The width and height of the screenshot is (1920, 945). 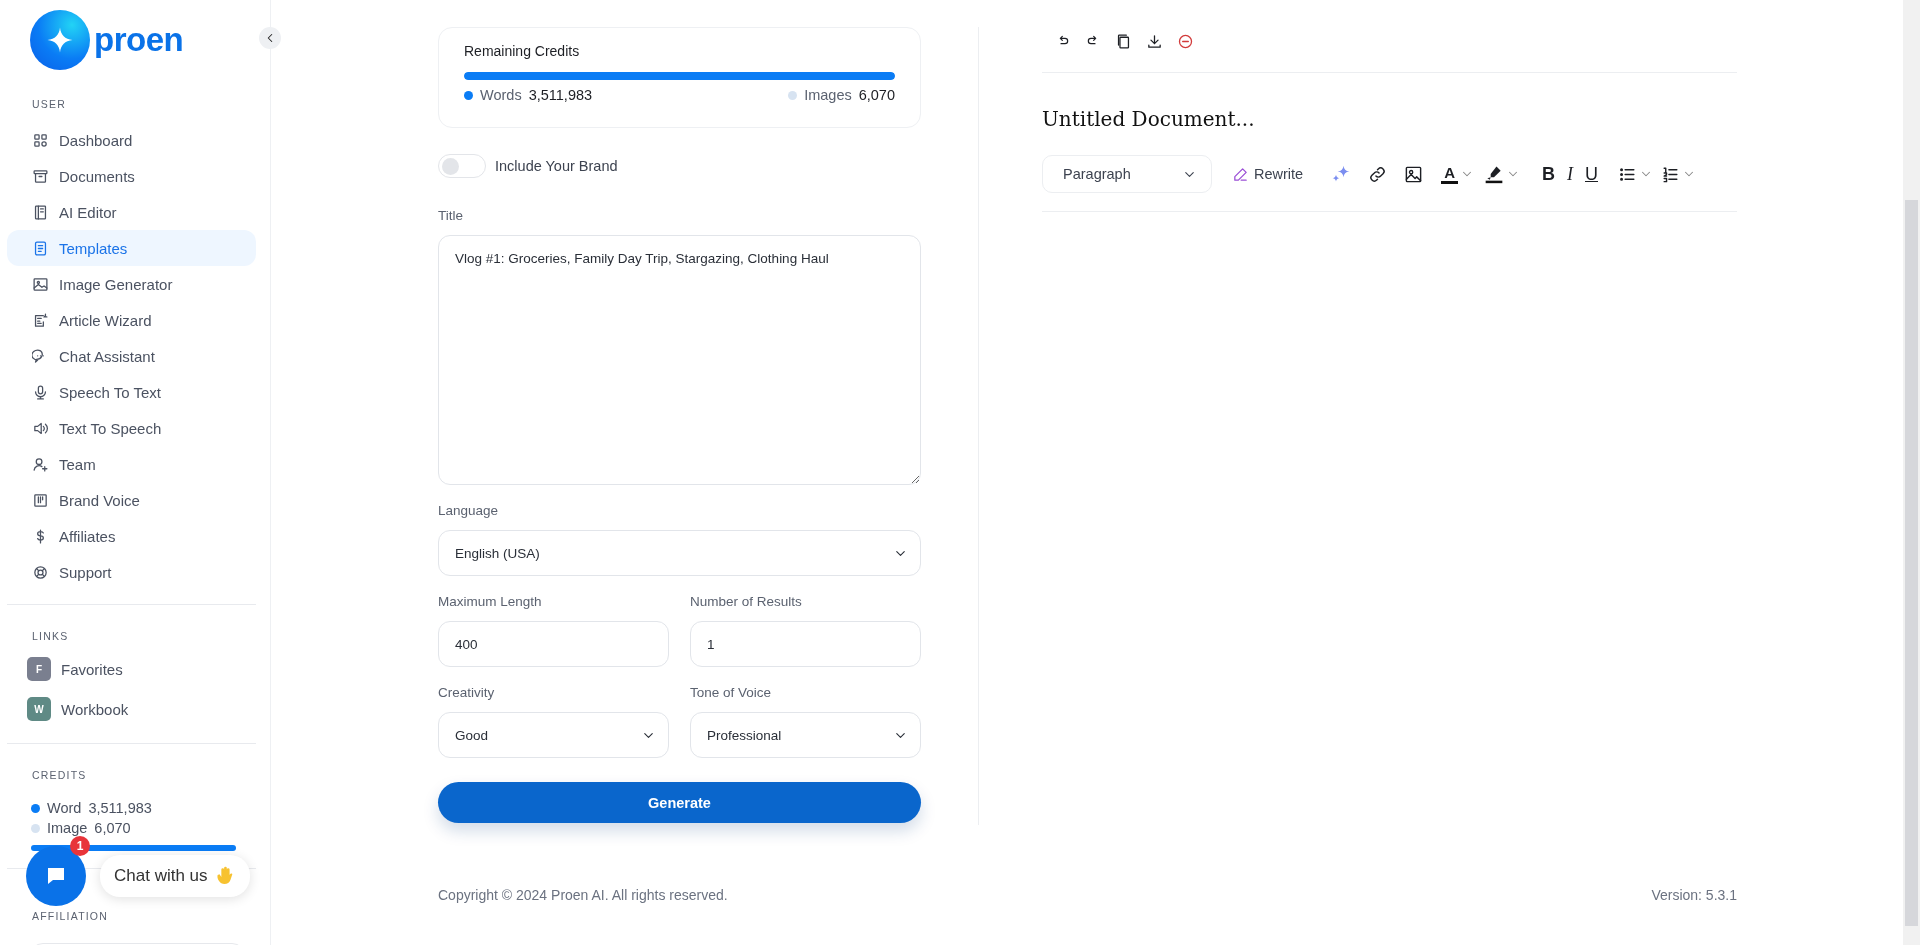 What do you see at coordinates (131, 572) in the screenshot?
I see `nav-item: Support` at bounding box center [131, 572].